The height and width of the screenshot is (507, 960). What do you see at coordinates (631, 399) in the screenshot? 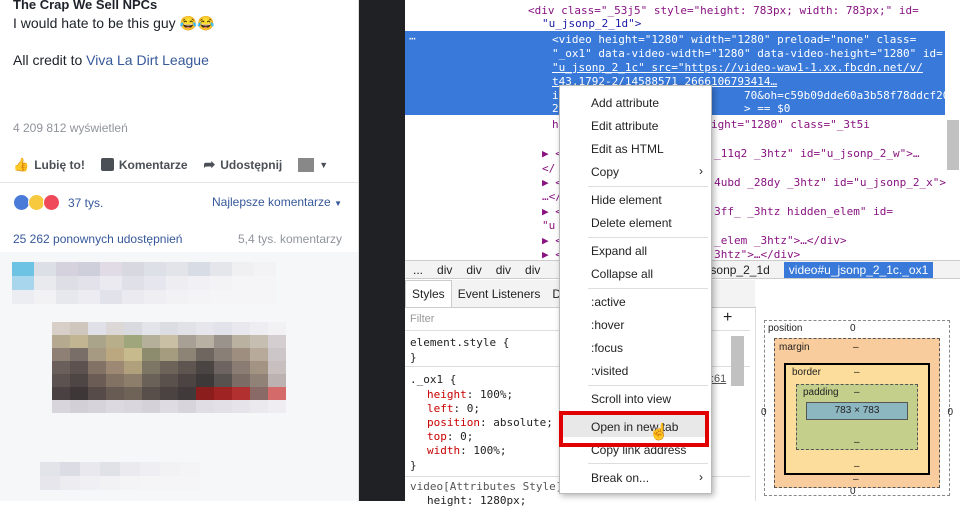
I see `menu-item-scroll-into-view: Scroll into view` at bounding box center [631, 399].